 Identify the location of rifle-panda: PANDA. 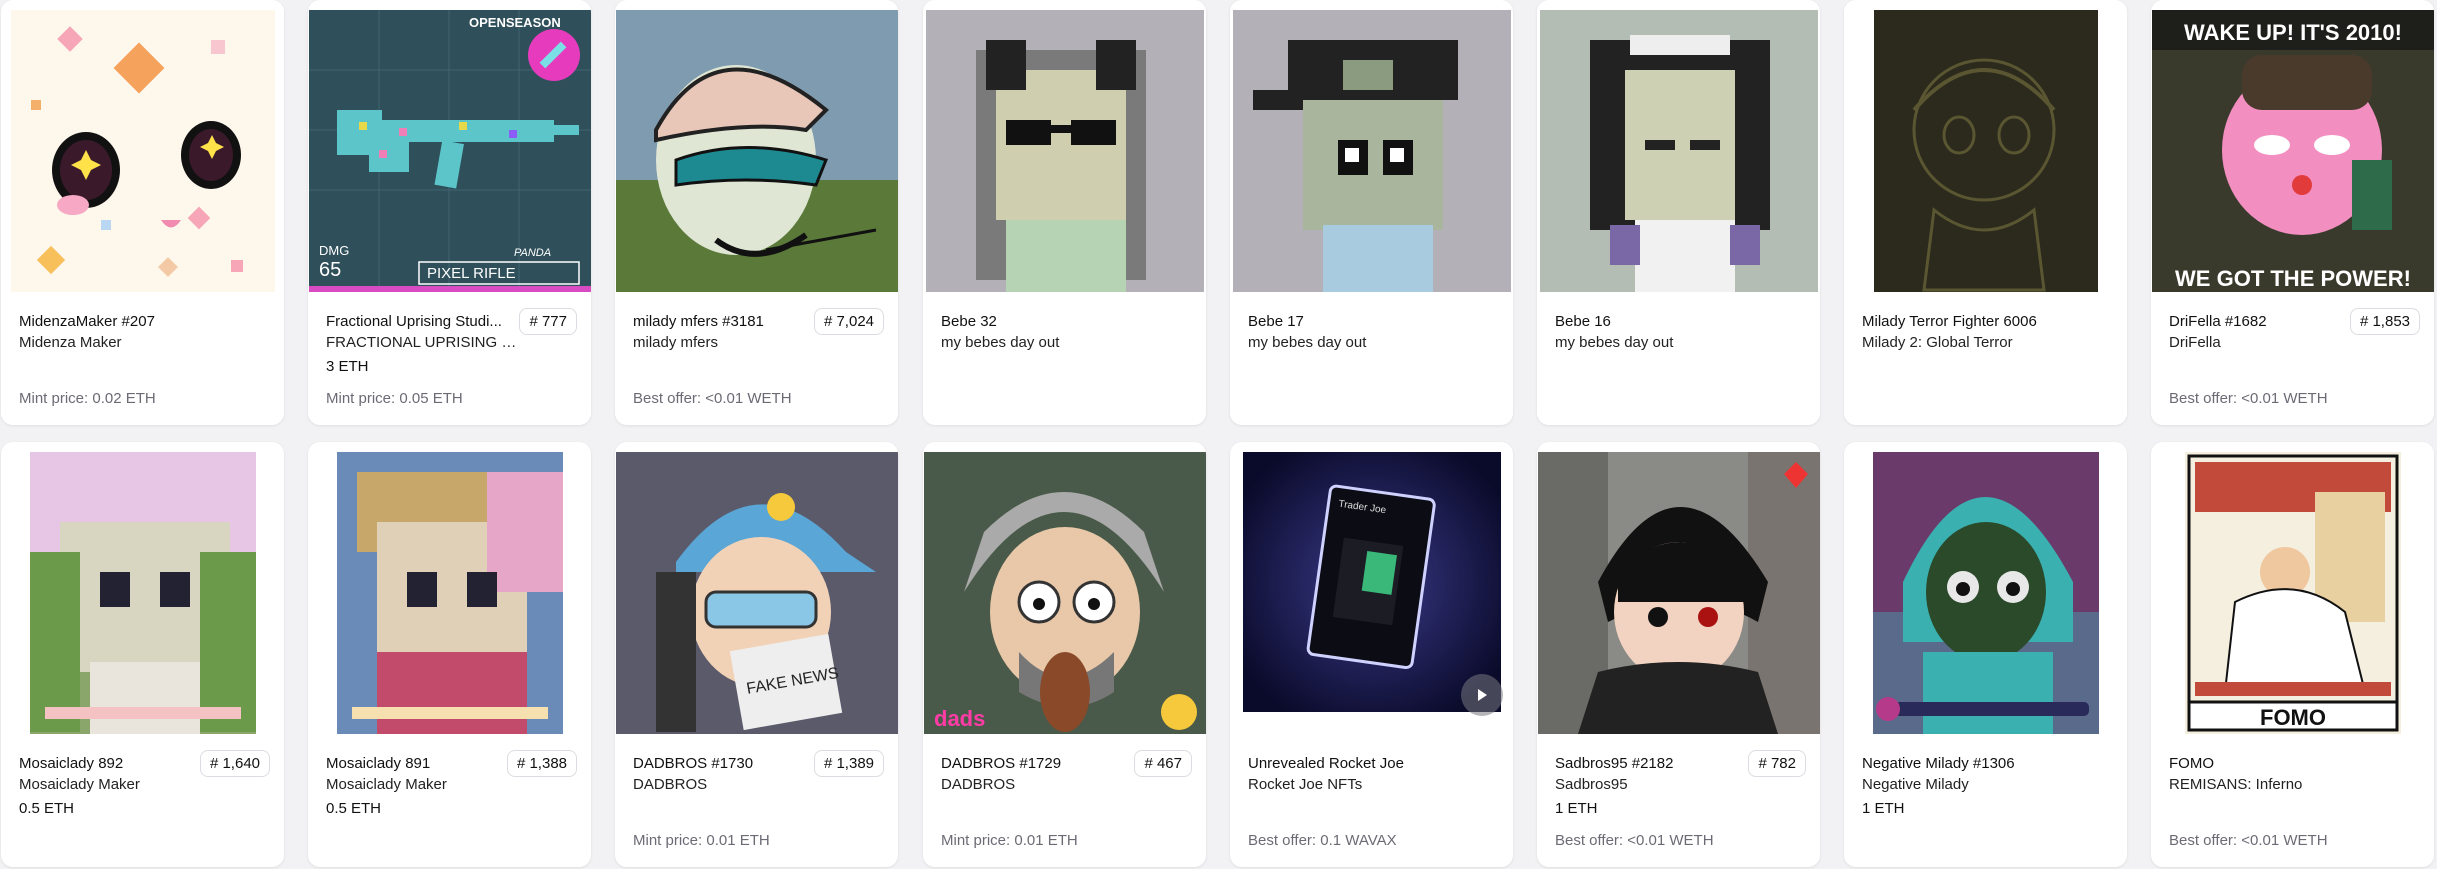
(532, 253).